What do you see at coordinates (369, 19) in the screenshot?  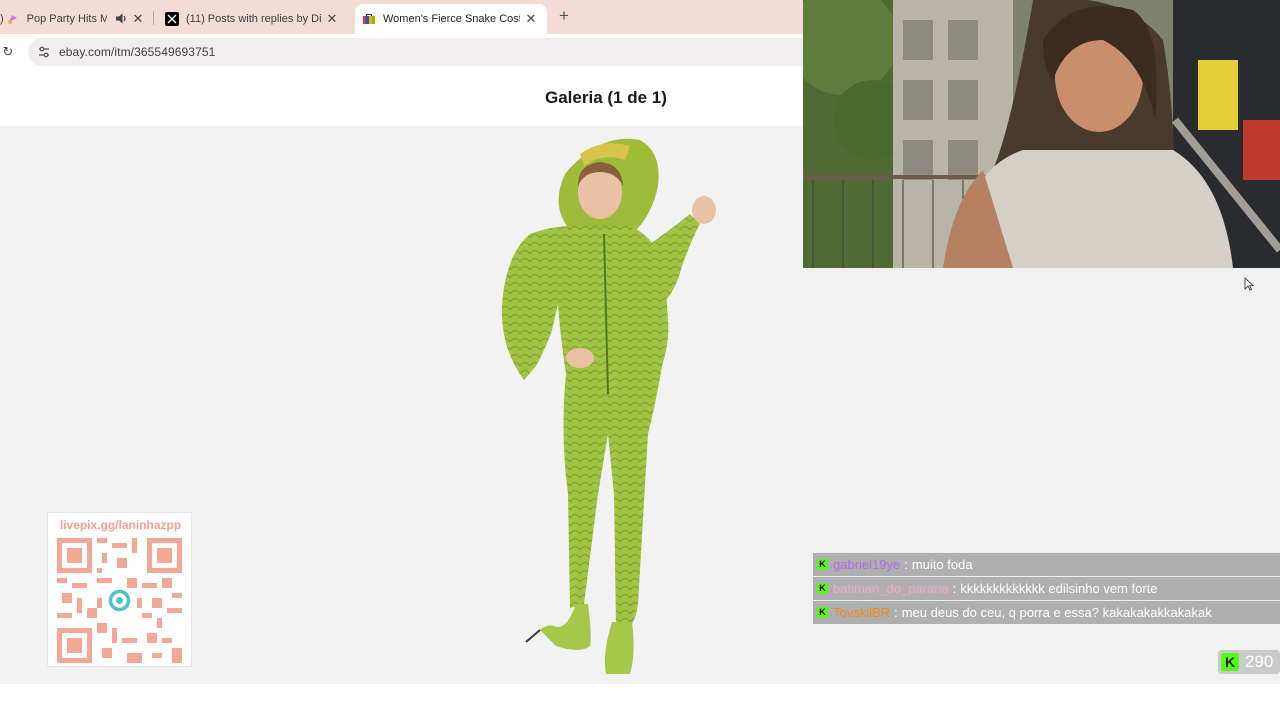 I see `ebay-bag-icon` at bounding box center [369, 19].